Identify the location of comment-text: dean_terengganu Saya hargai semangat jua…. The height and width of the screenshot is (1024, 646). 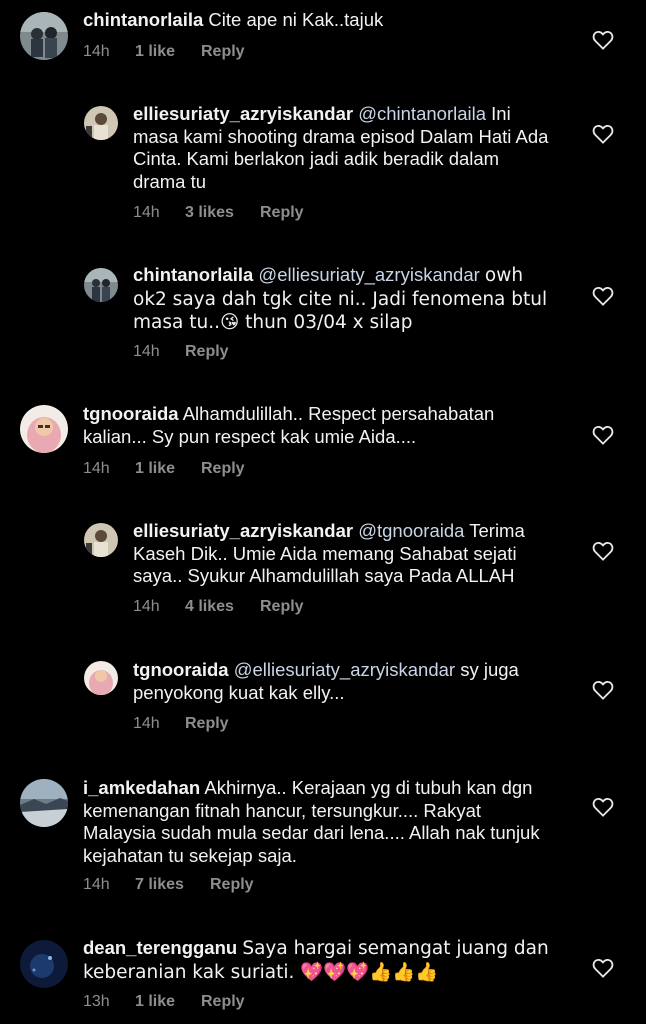
(319, 960).